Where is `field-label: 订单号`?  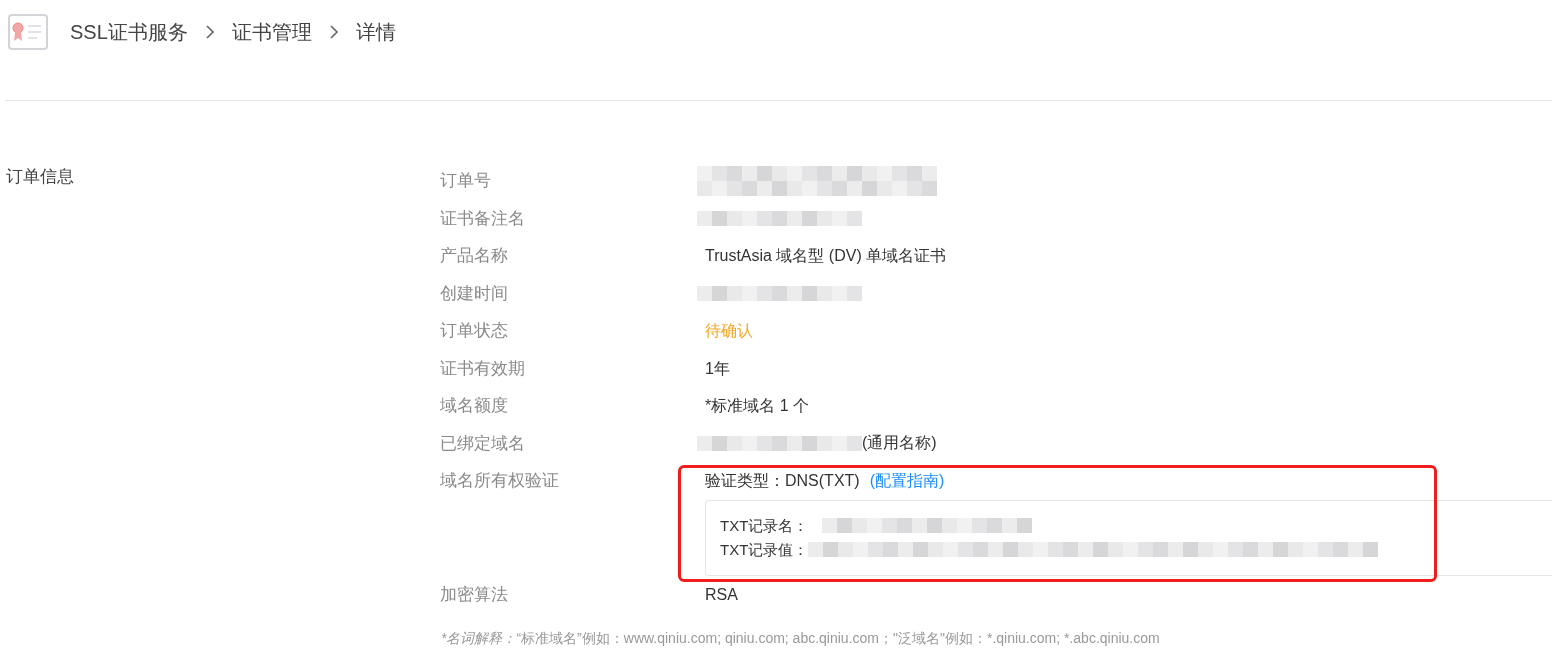 field-label: 订单号 is located at coordinates (465, 181).